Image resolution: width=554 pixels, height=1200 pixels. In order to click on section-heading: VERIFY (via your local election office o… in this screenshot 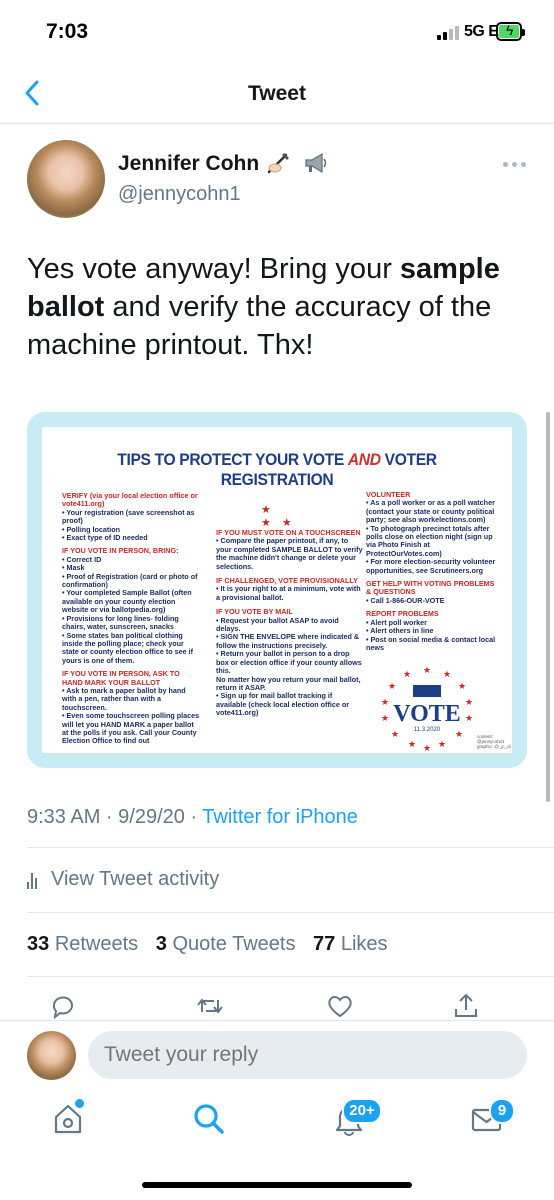, I will do `click(130, 500)`.